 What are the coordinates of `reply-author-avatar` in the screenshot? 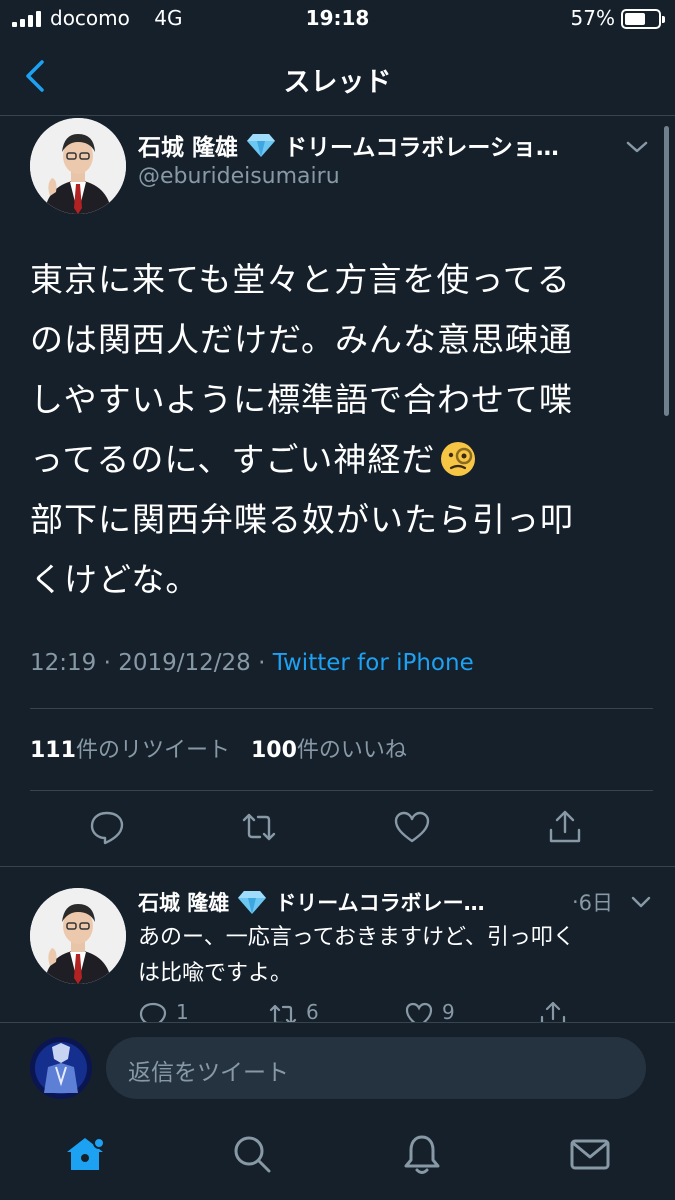 It's located at (78, 936).